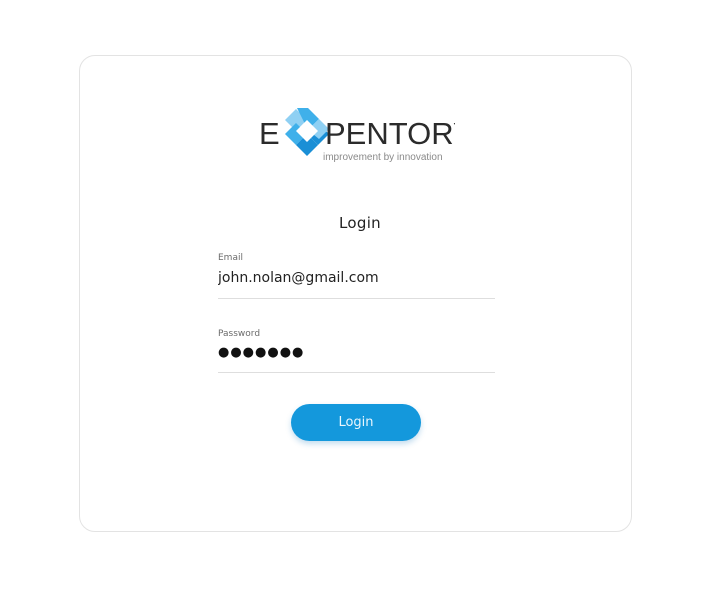 The width and height of the screenshot is (720, 616). What do you see at coordinates (307, 132) in the screenshot?
I see `logo-x-mark-icon` at bounding box center [307, 132].